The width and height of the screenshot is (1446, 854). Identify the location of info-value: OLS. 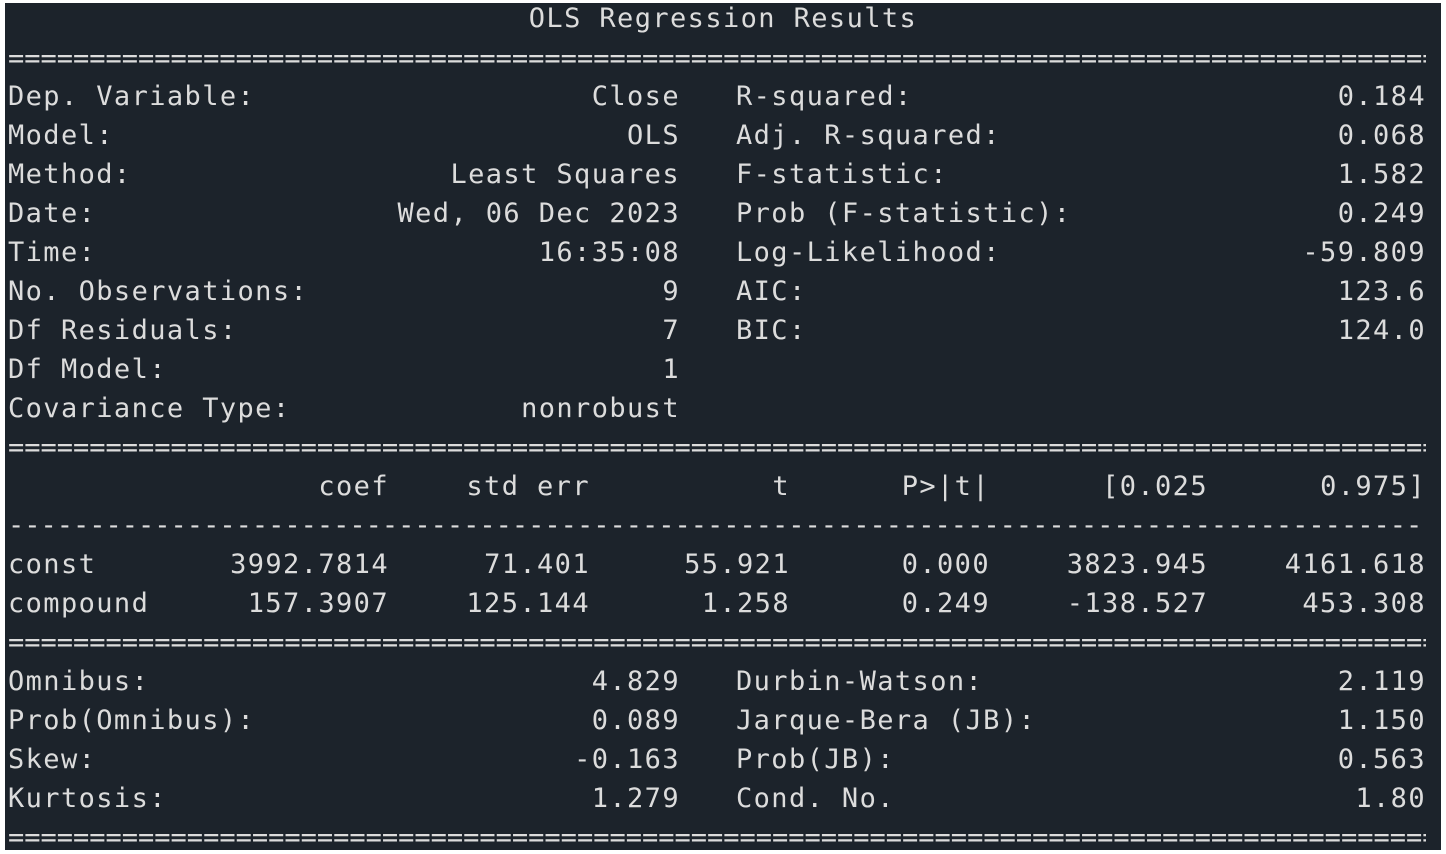
(653, 135).